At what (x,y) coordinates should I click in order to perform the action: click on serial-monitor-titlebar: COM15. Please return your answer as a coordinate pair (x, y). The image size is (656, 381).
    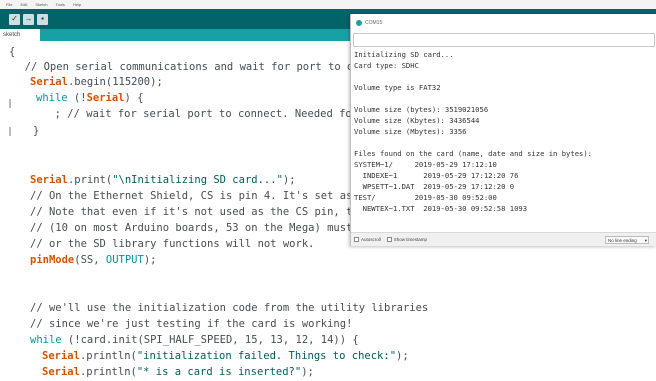
    Looking at the image, I should click on (503, 22).